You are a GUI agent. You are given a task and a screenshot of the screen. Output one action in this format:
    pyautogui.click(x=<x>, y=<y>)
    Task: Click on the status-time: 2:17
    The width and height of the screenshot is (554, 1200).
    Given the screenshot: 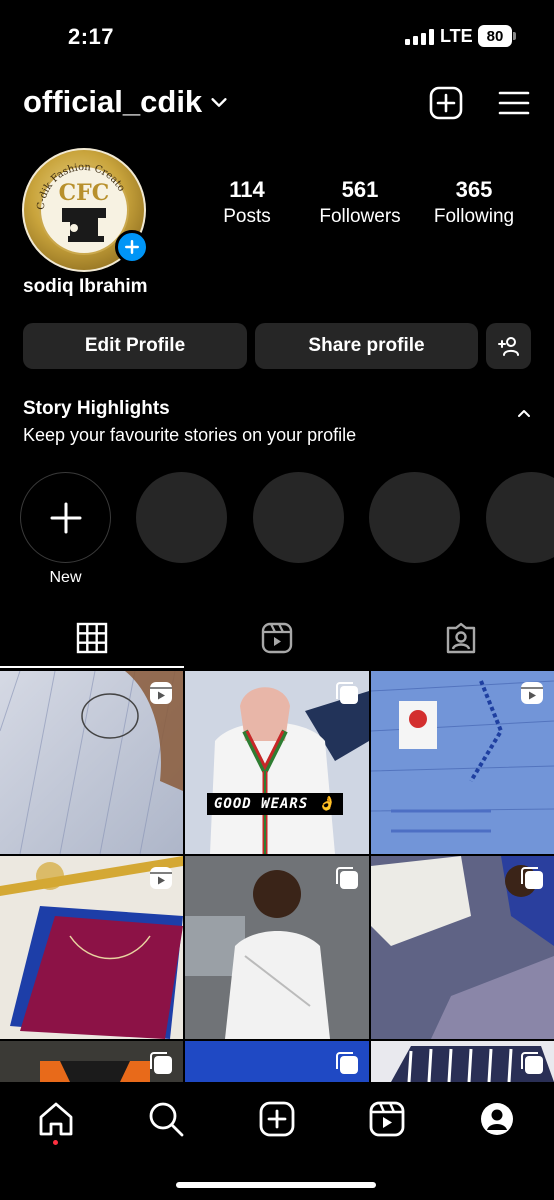 What is the action you would take?
    pyautogui.click(x=91, y=36)
    